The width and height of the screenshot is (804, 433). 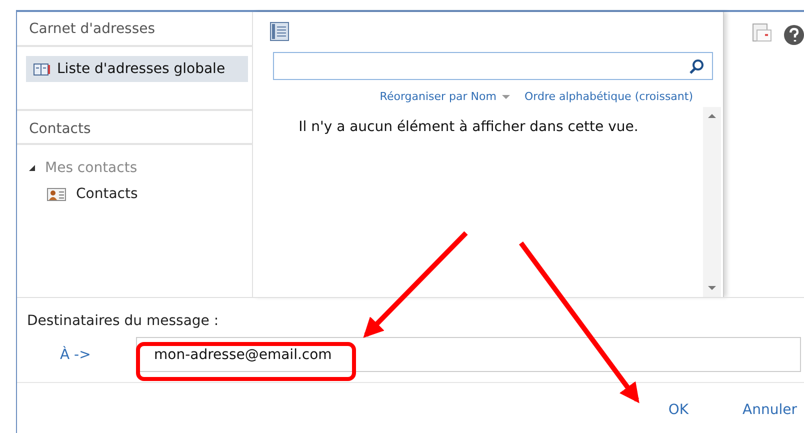 I want to click on to-link: À ->, so click(x=76, y=354).